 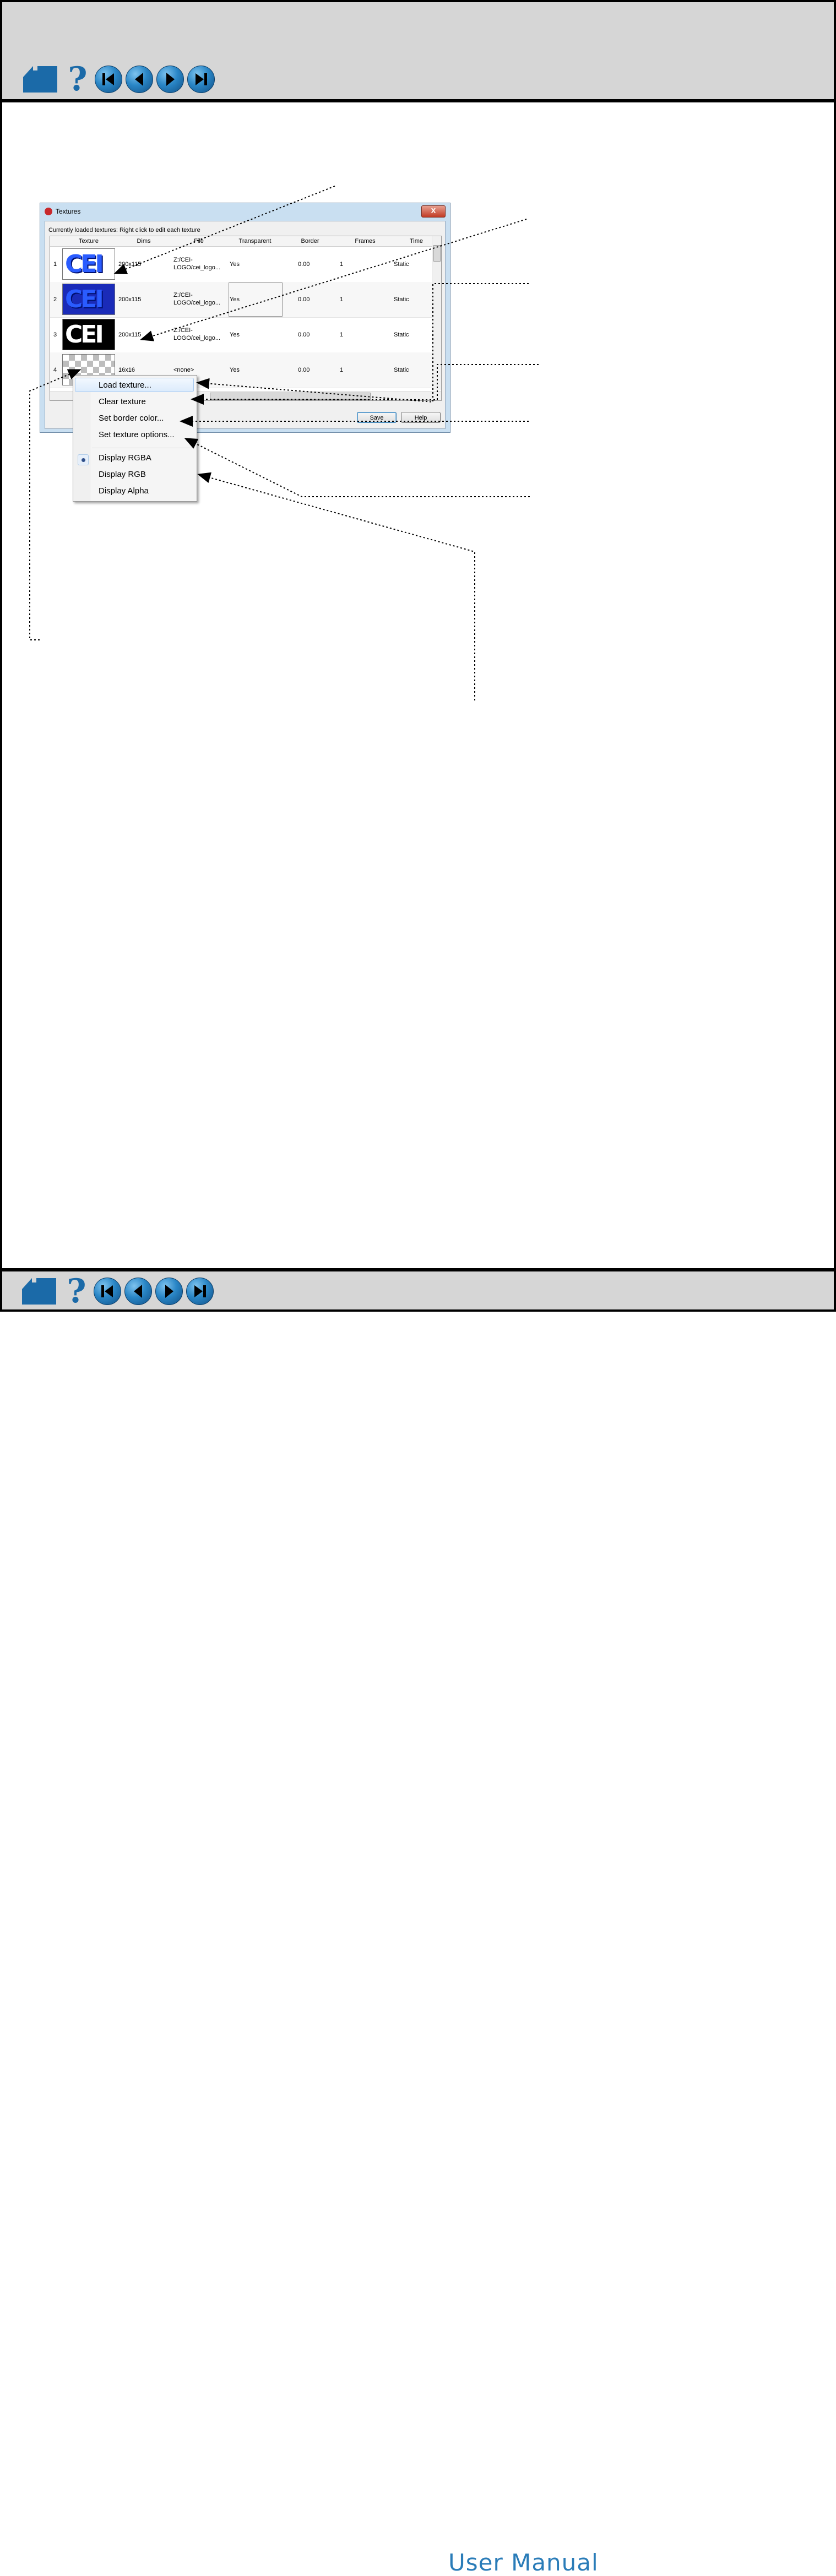 I want to click on footer-title: User Manual, so click(x=523, y=2562).